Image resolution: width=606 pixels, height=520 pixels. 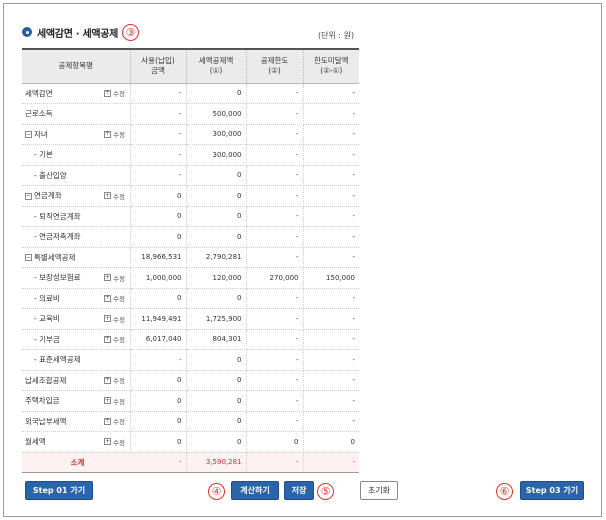 I want to click on row-name-cell: - 출산입양, so click(x=62, y=175).